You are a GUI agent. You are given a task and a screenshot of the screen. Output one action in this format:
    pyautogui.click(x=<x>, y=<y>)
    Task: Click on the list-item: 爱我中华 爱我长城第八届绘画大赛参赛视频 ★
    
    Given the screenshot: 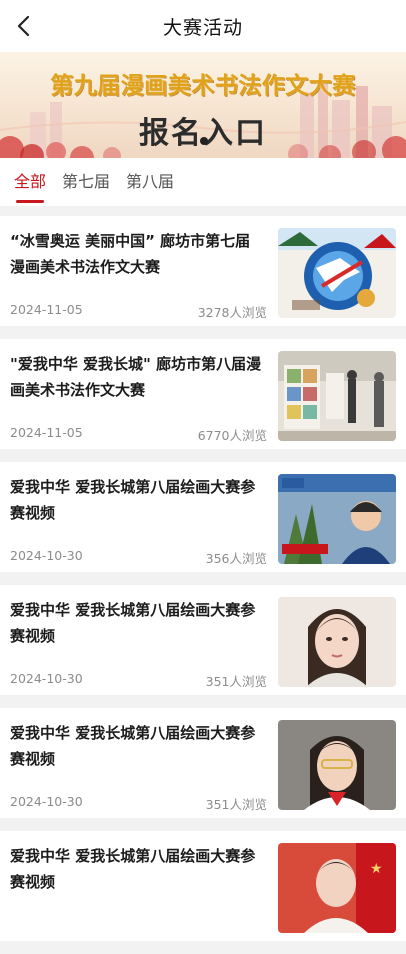 What is the action you would take?
    pyautogui.click(x=203, y=886)
    